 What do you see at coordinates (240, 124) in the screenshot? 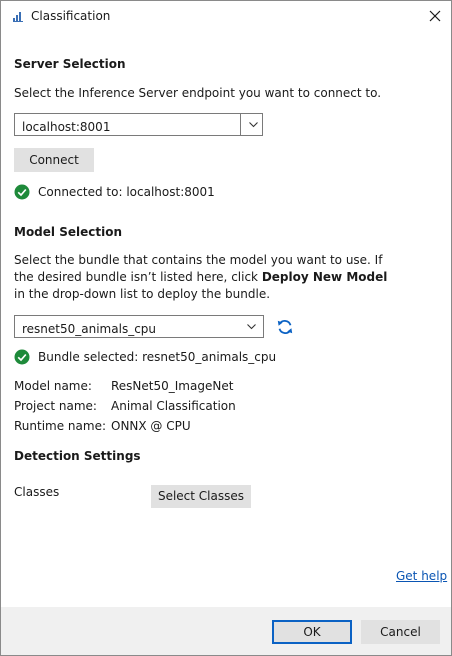
I see `combobox-divider` at bounding box center [240, 124].